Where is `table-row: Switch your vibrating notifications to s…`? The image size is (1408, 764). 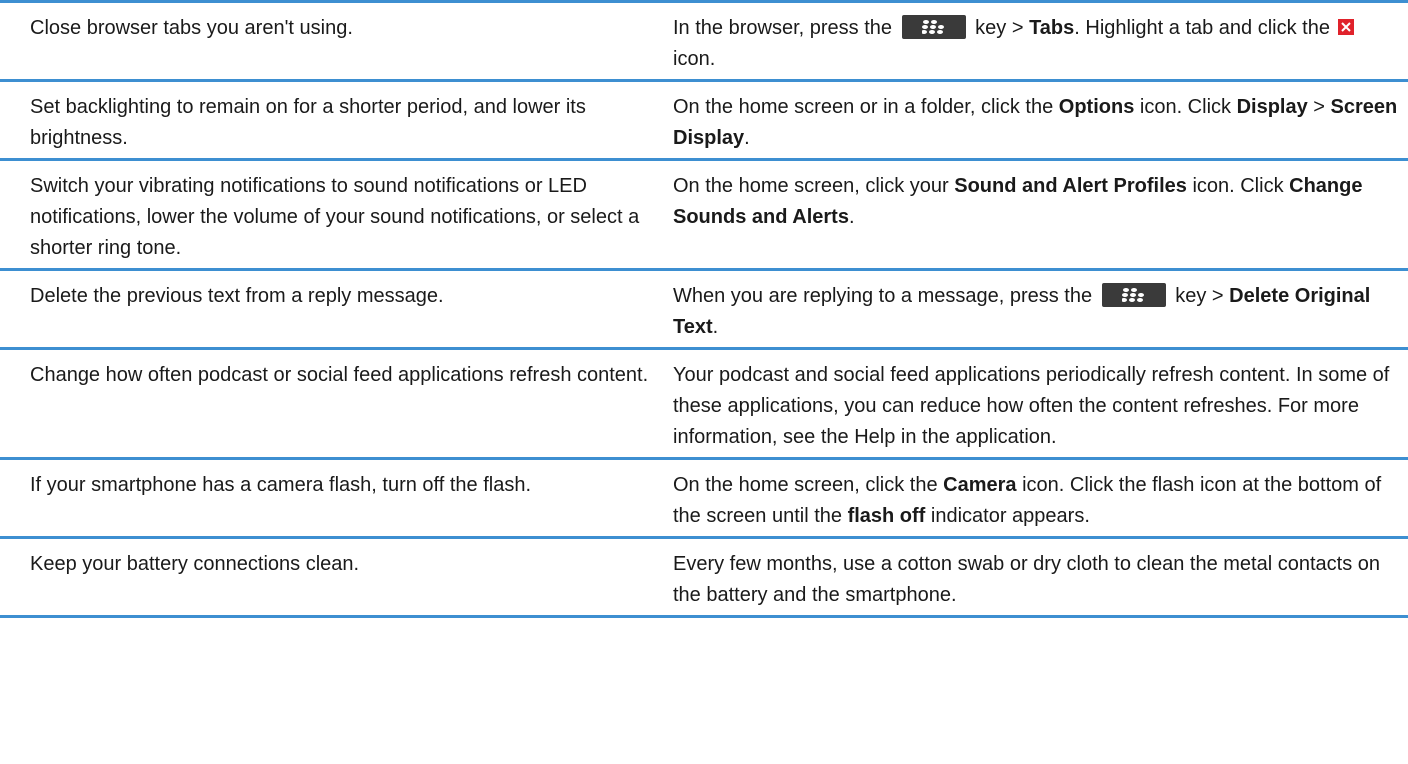
table-row: Switch your vibrating notifications to s… is located at coordinates (704, 213).